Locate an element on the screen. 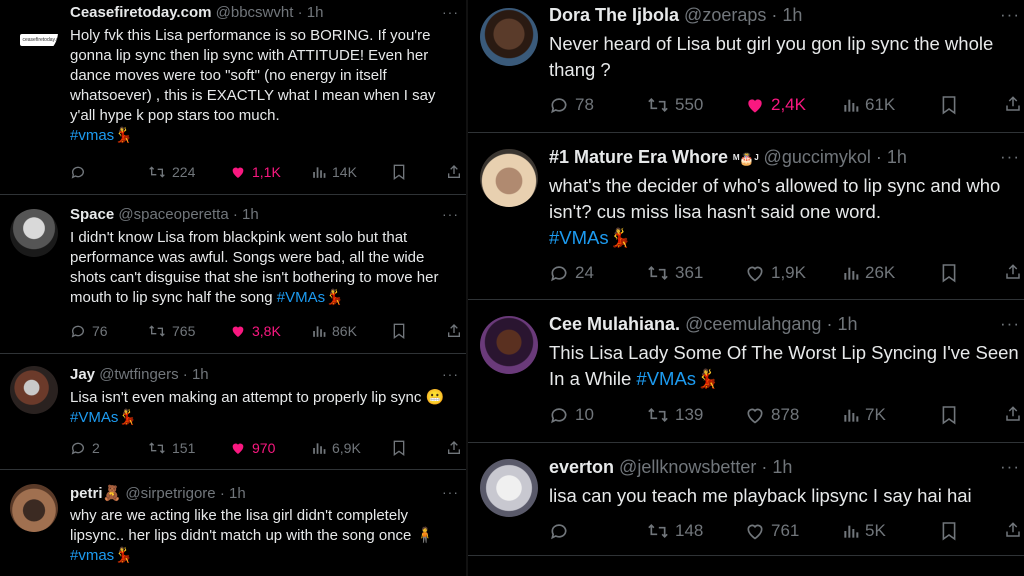  display-name: #1 Mature Era Whore is located at coordinates (638, 157).